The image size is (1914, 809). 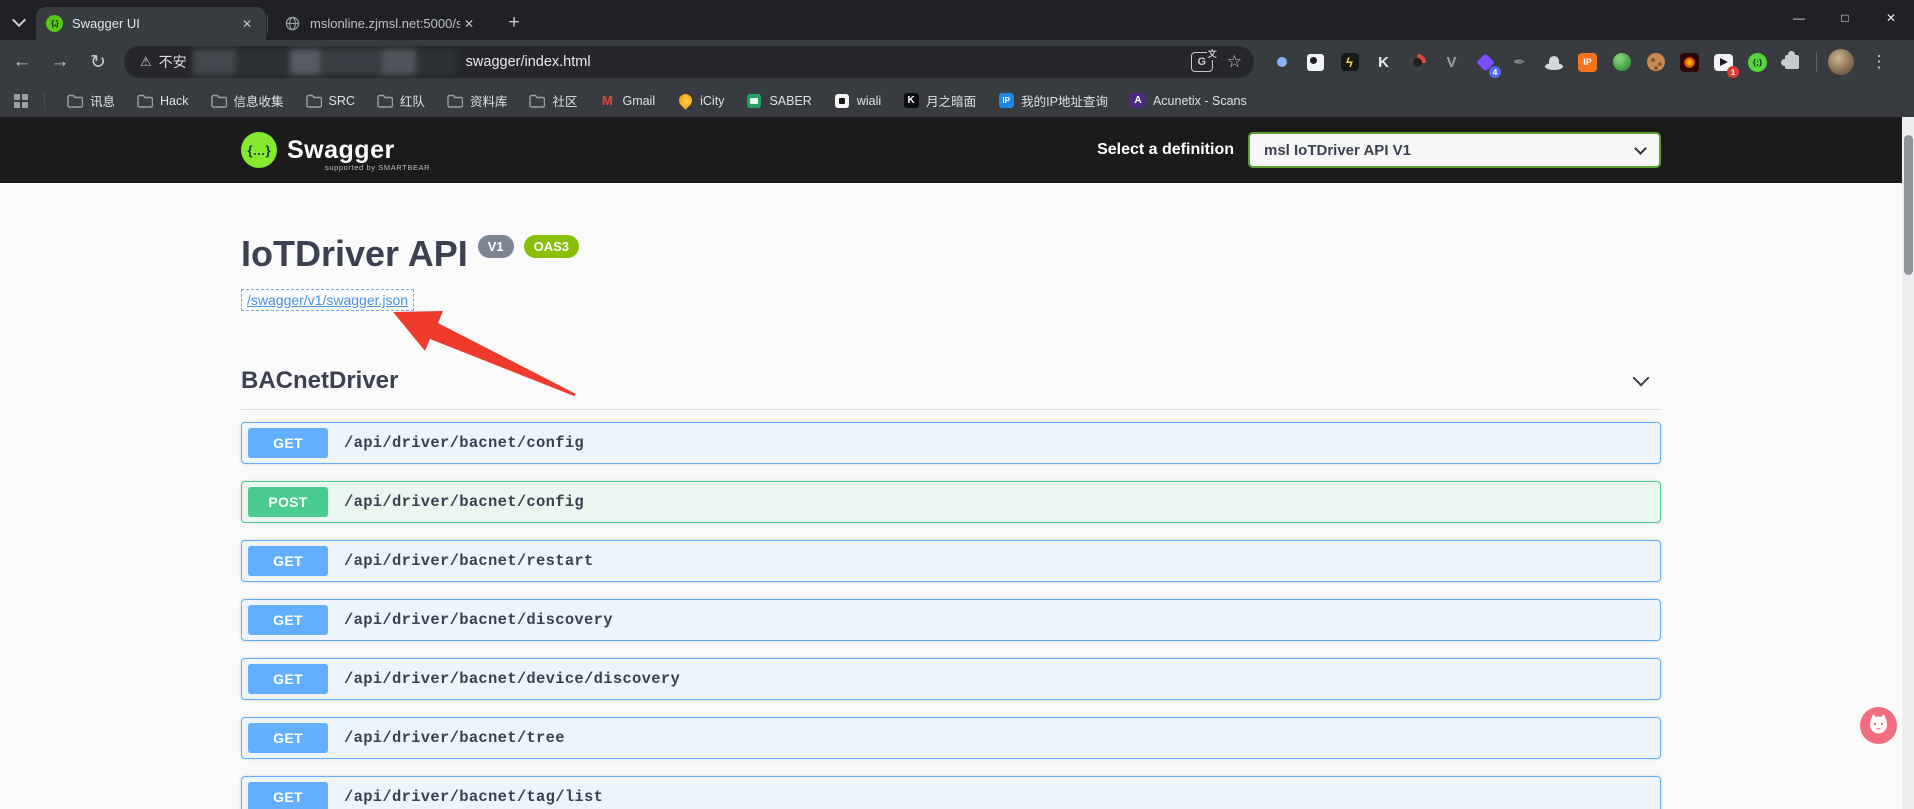 I want to click on bookmark-acunetix: A Acunetix - Scans, so click(x=1188, y=101).